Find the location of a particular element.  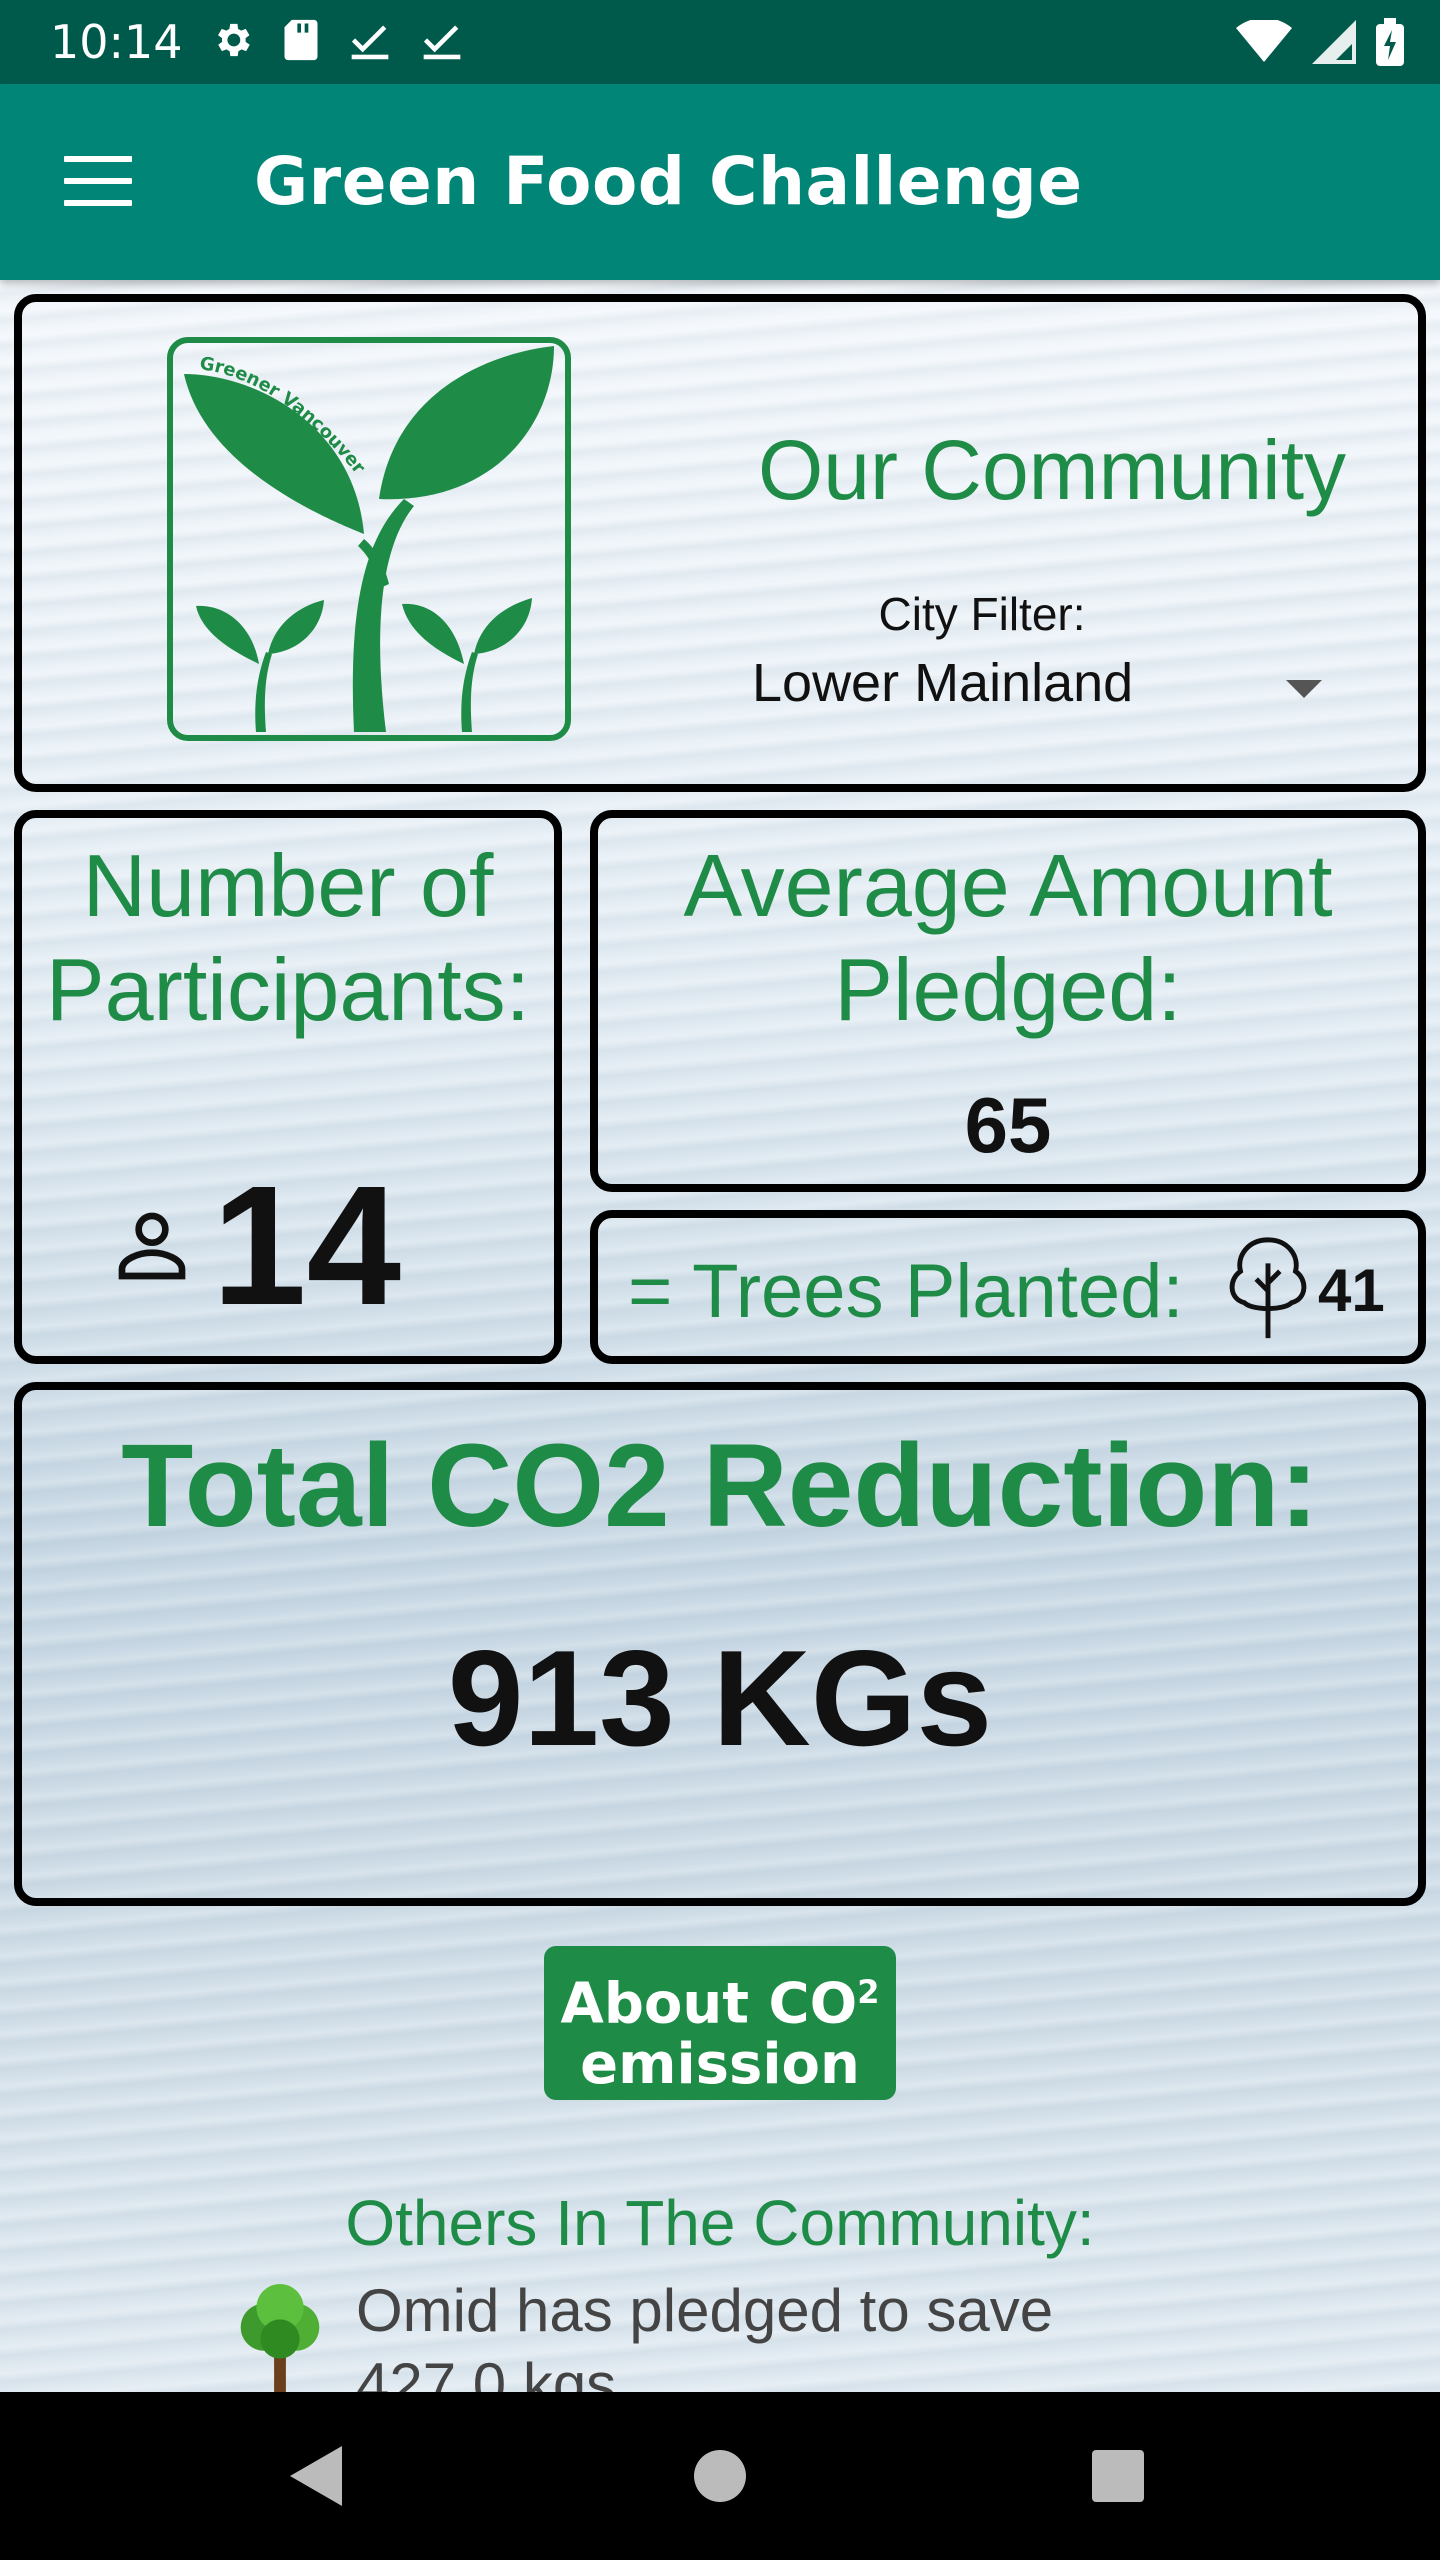

person-icon is located at coordinates (152, 1246).